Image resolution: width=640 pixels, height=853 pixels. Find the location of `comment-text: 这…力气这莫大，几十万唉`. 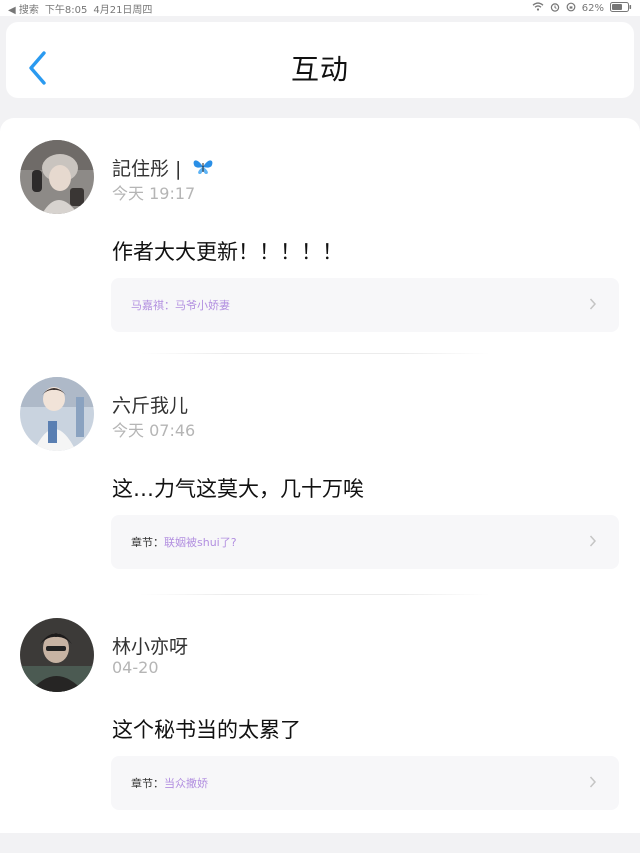

comment-text: 这…力气这莫大，几十万唉 is located at coordinates (238, 489).